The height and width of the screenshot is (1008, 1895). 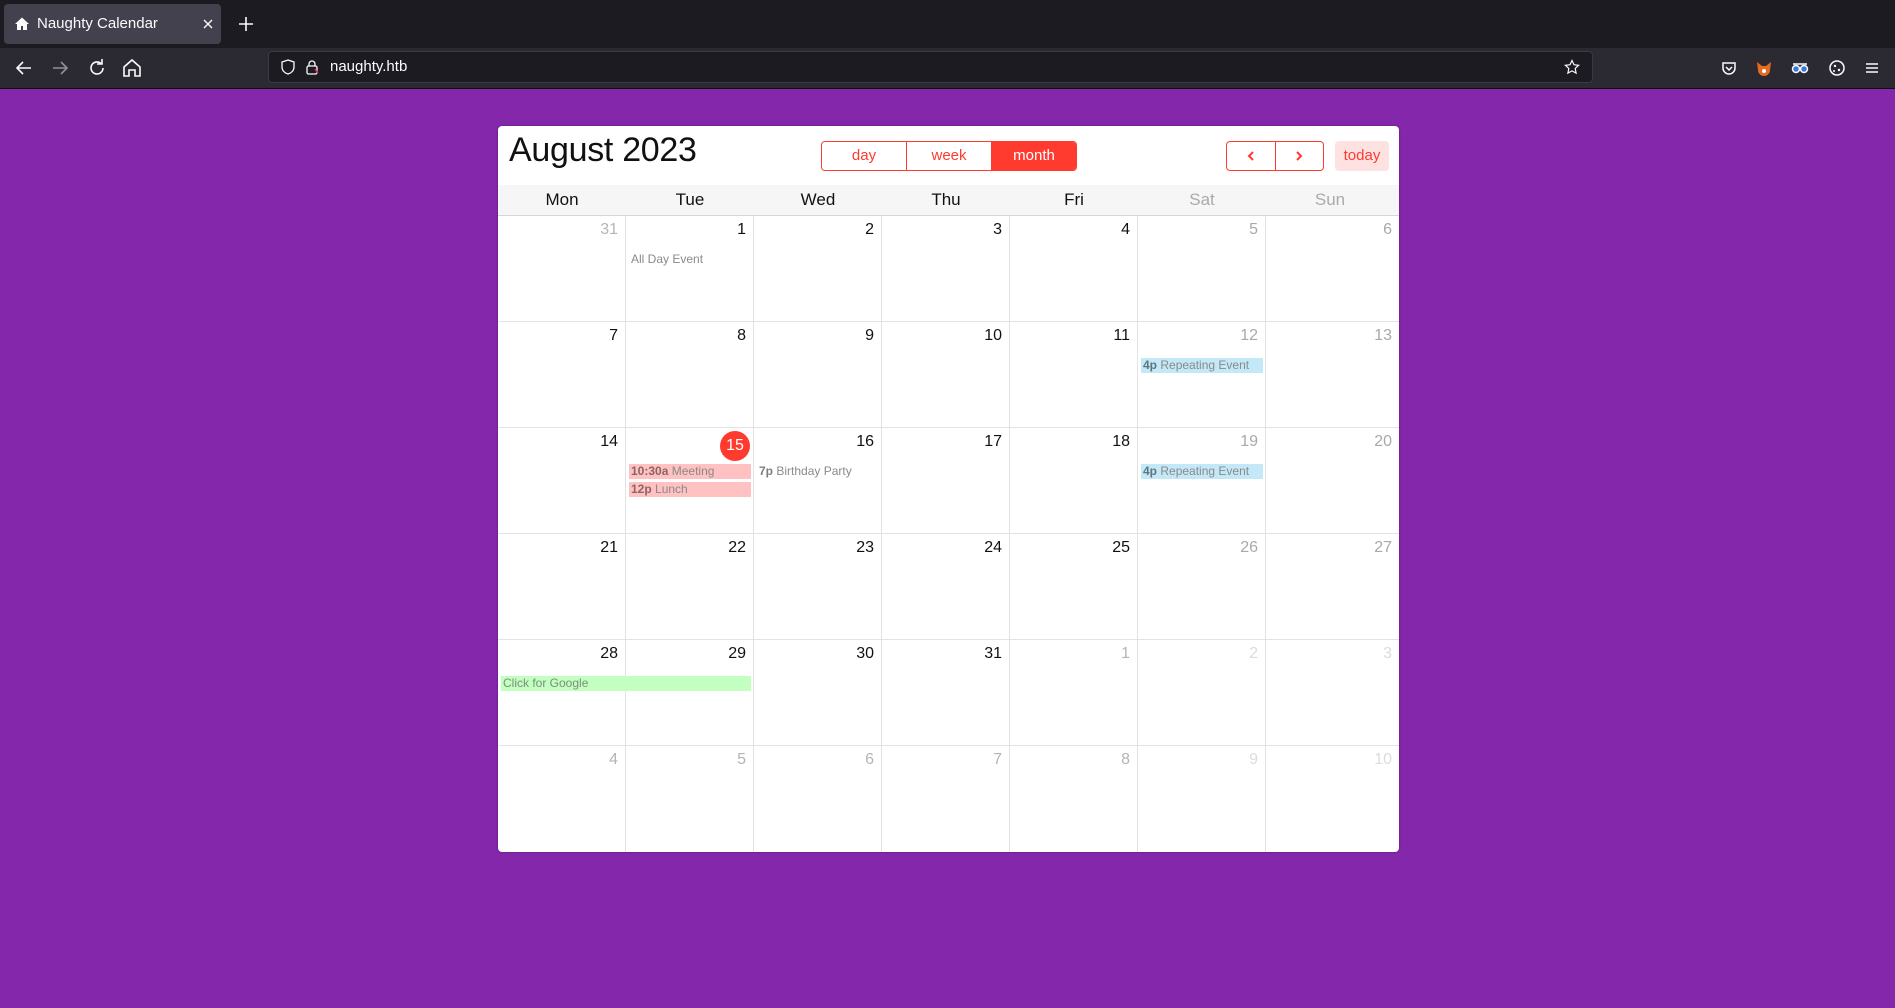 What do you see at coordinates (1362, 156) in the screenshot?
I see `today-button: today` at bounding box center [1362, 156].